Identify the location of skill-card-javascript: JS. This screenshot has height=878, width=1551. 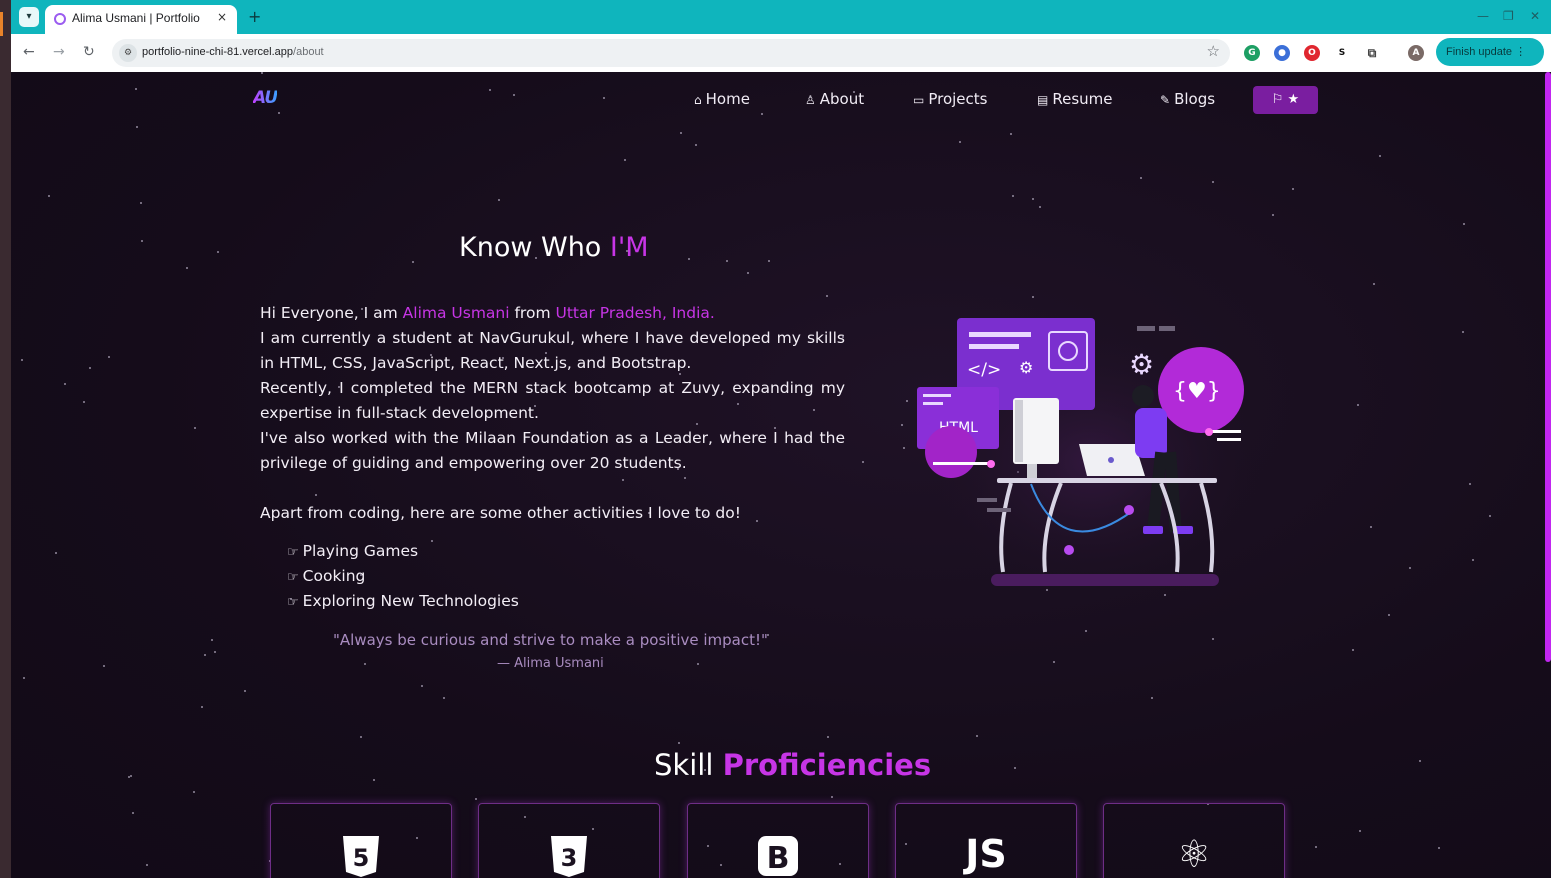
(986, 840).